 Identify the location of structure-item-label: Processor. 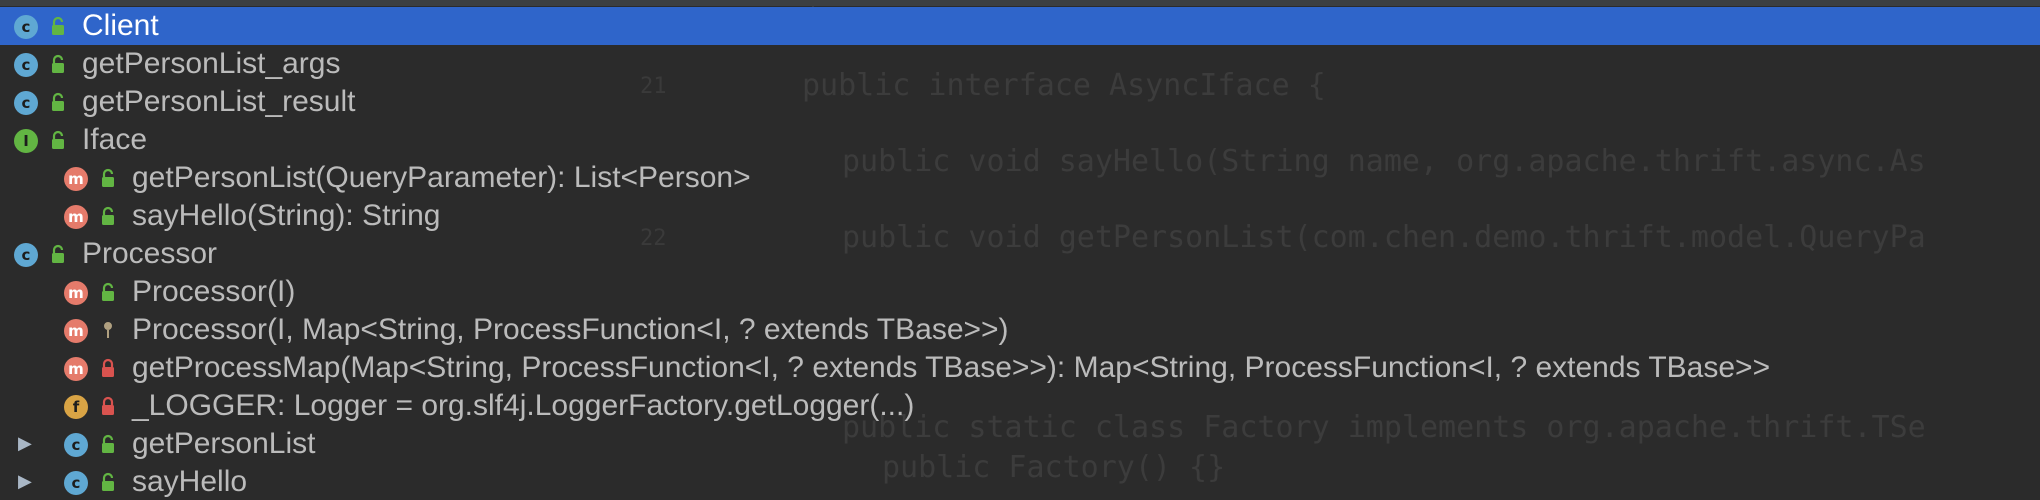
(150, 253).